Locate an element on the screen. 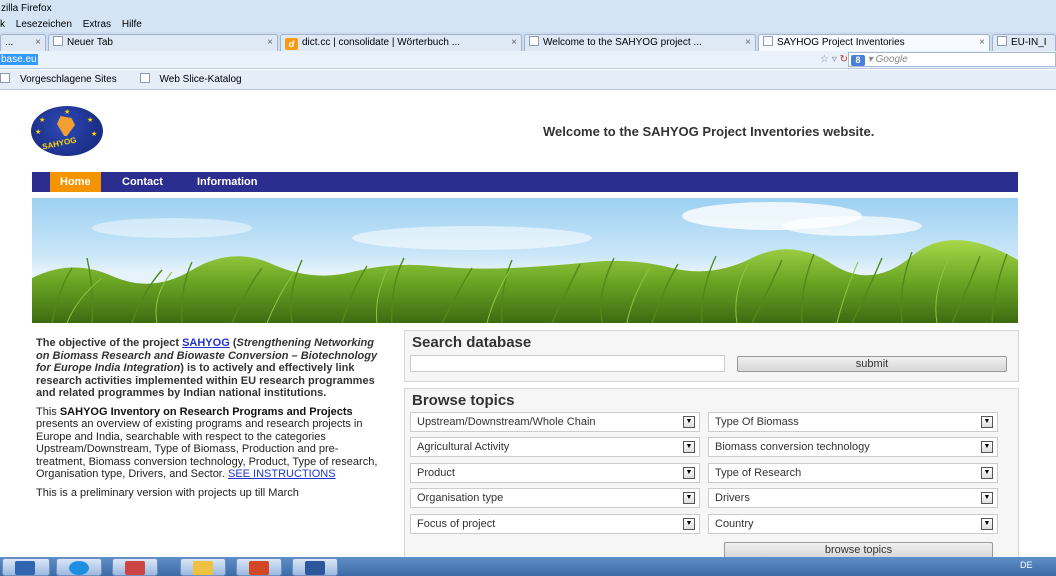  select-type-of-biomass: Type Of Biomass ▼ is located at coordinates (853, 422).